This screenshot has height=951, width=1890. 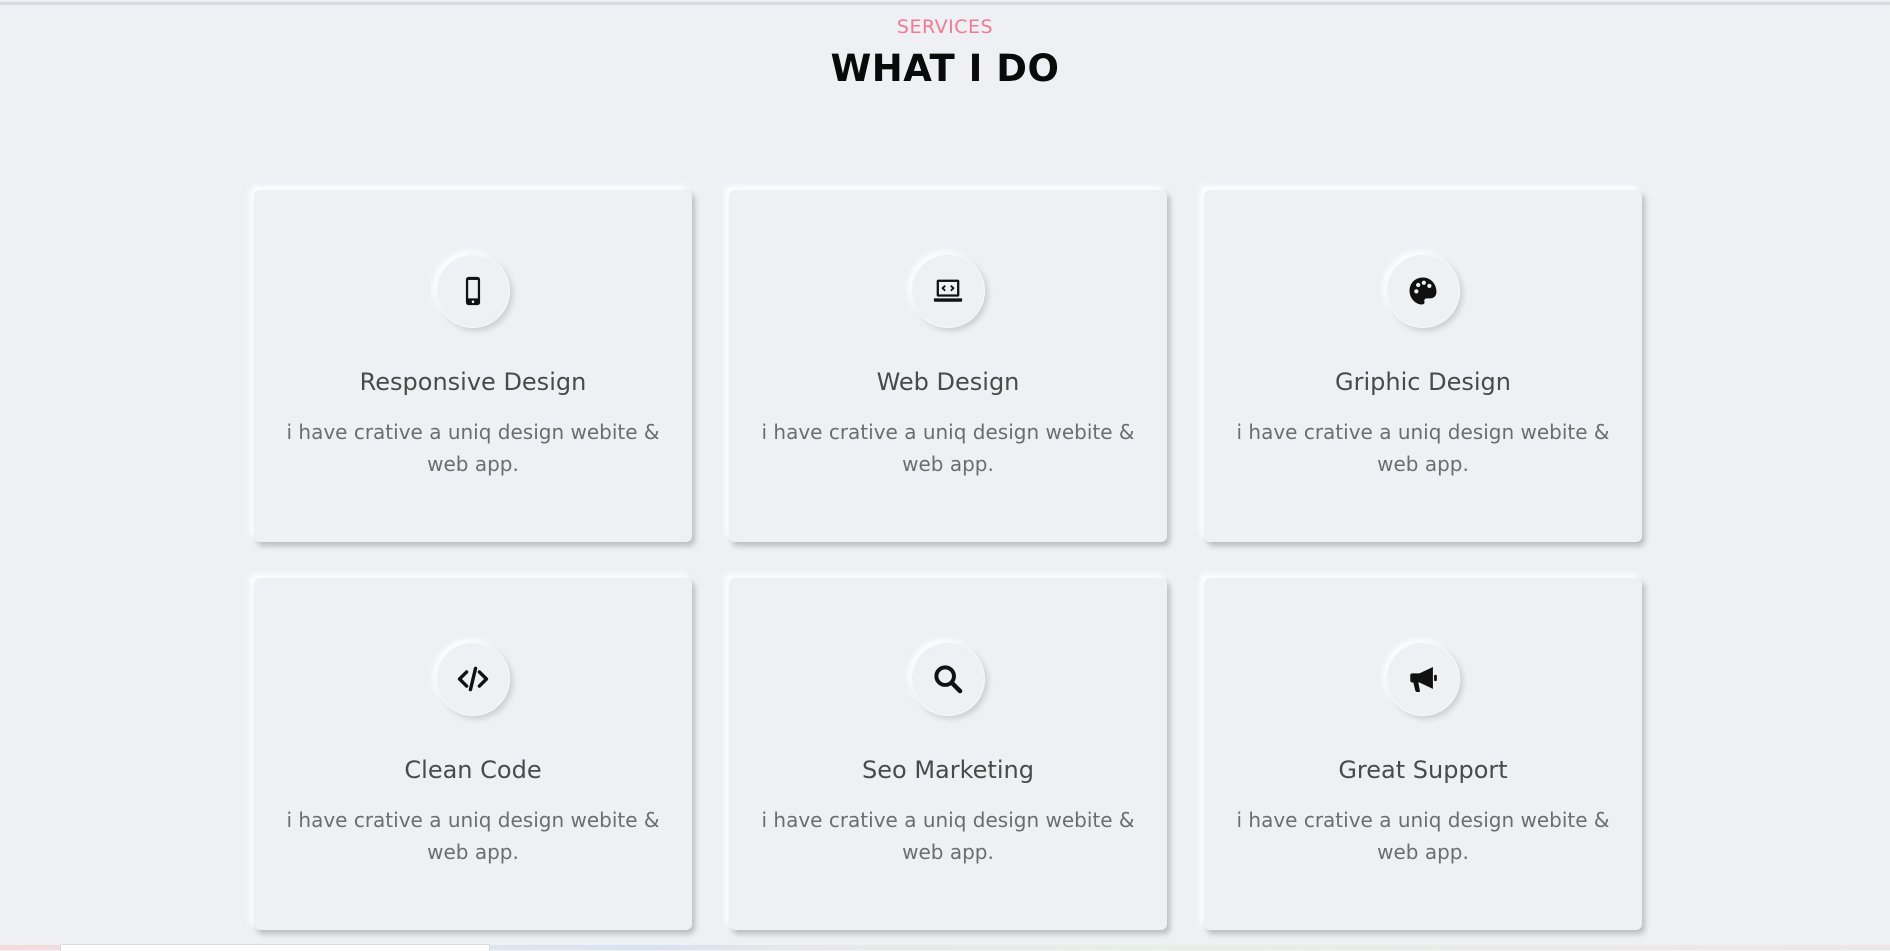 I want to click on section-eyebrow: SERVICES, so click(x=945, y=27).